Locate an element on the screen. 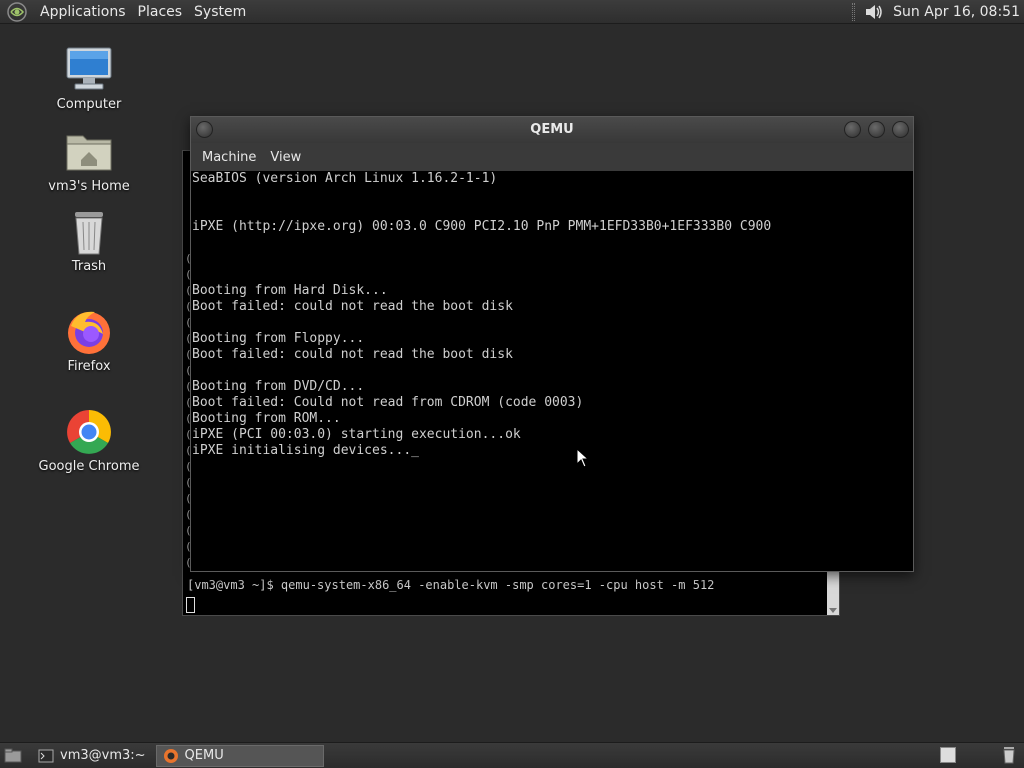 The image size is (1024, 768). chrome-icon is located at coordinates (89, 432).